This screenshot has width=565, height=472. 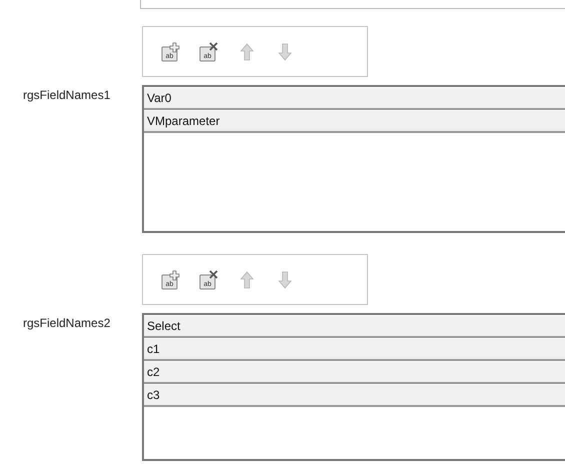 What do you see at coordinates (354, 327) in the screenshot?
I see `list-item-field: Select` at bounding box center [354, 327].